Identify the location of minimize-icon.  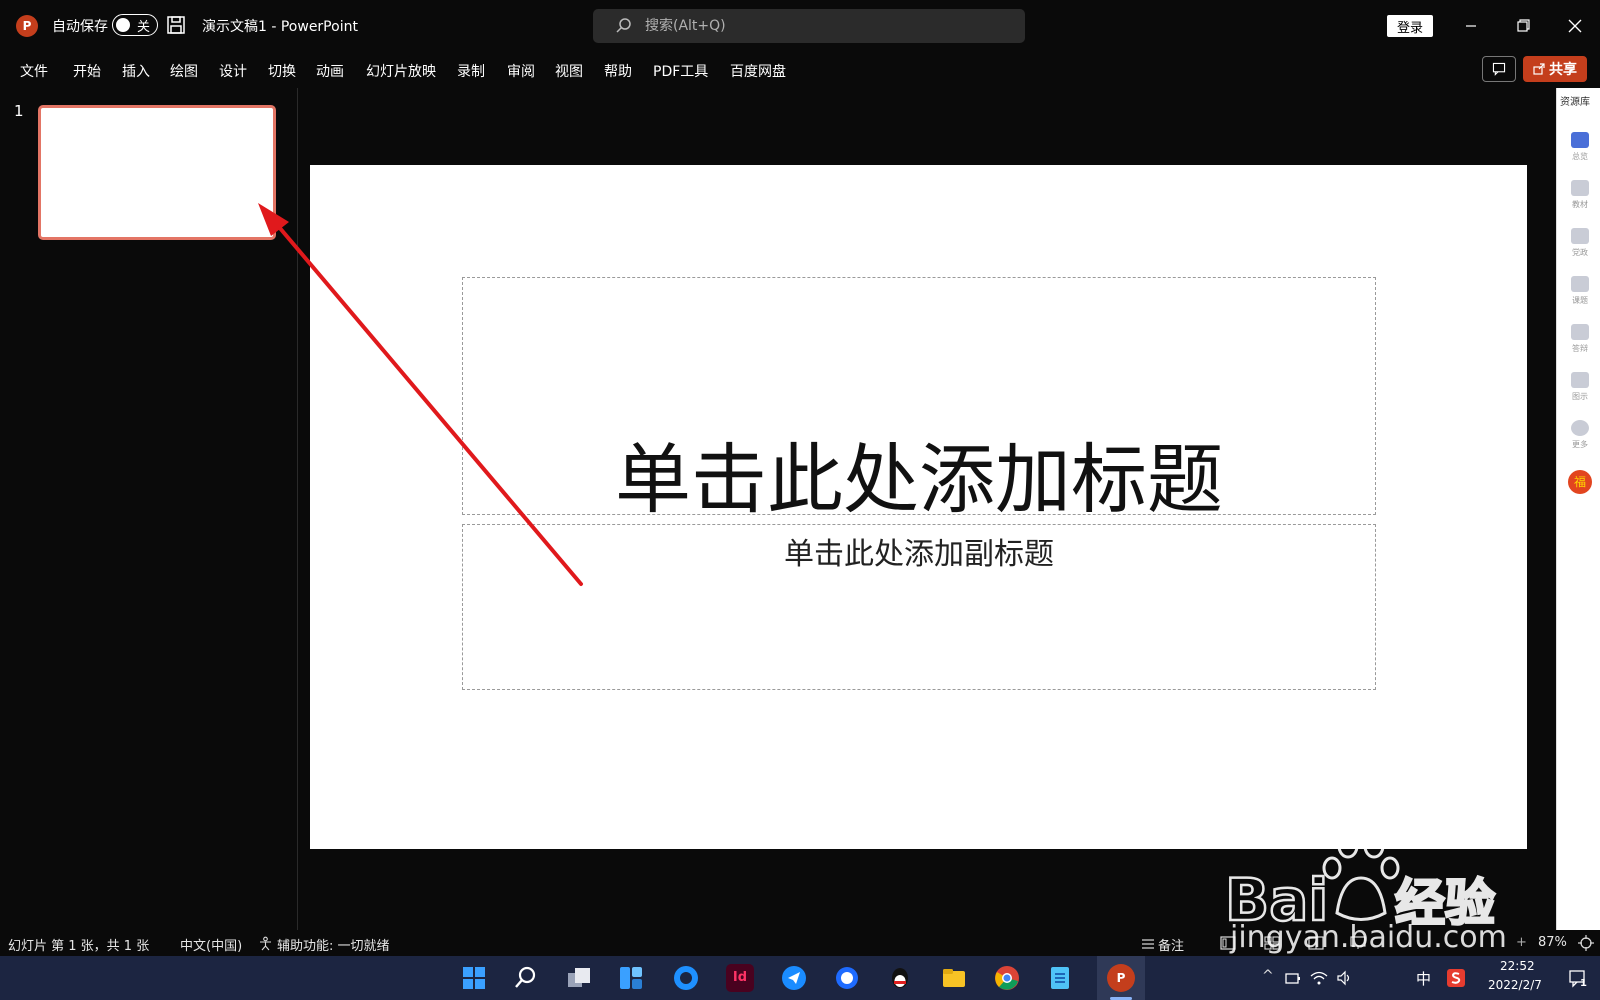
(1471, 26).